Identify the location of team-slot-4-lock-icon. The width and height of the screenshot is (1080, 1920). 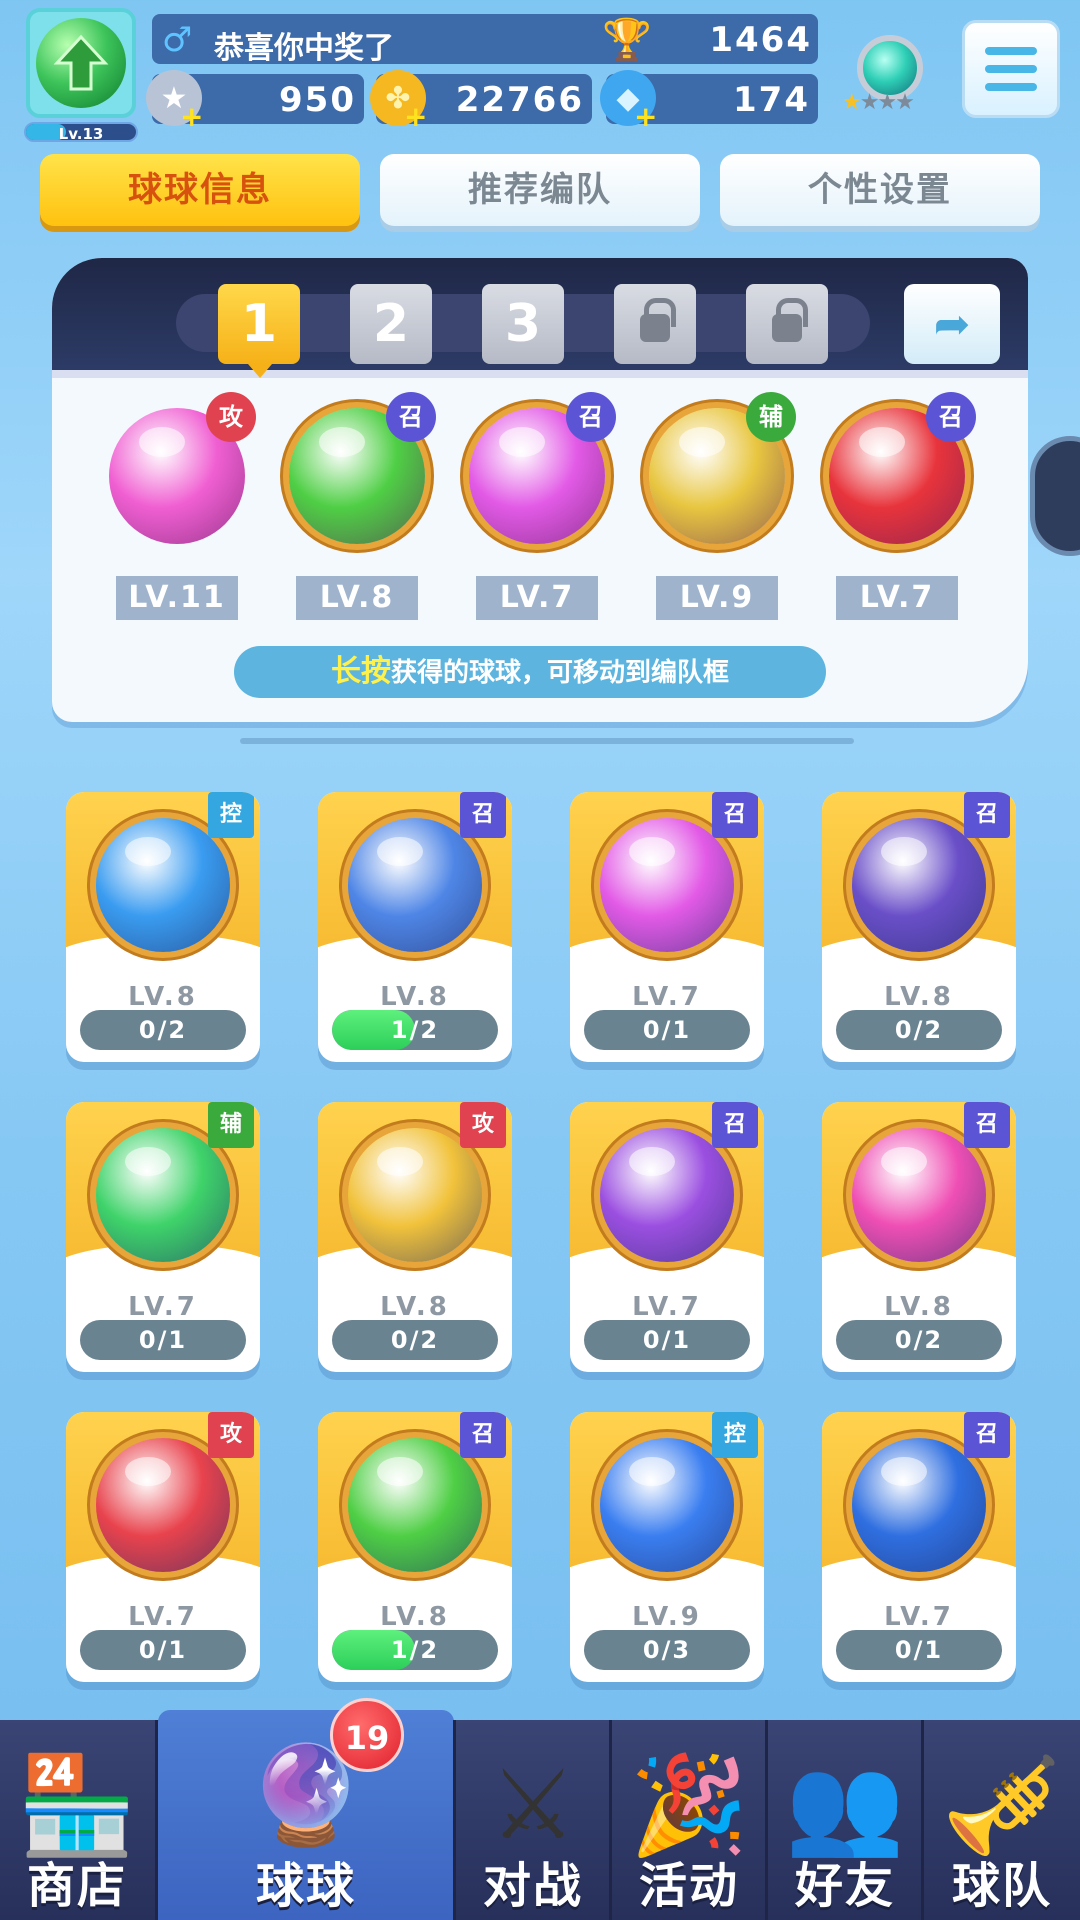
(655, 324).